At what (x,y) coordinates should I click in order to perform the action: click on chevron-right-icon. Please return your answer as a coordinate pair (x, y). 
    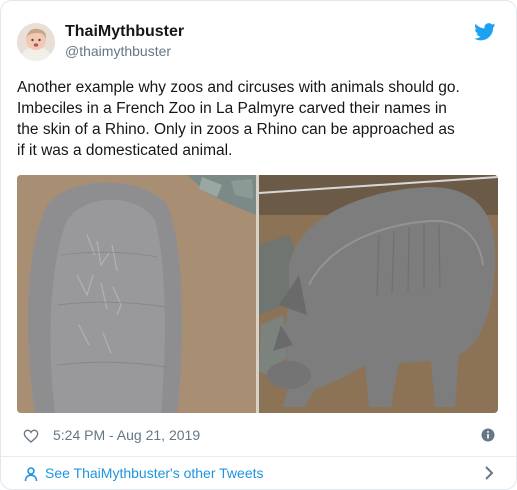
    Looking at the image, I should click on (489, 473).